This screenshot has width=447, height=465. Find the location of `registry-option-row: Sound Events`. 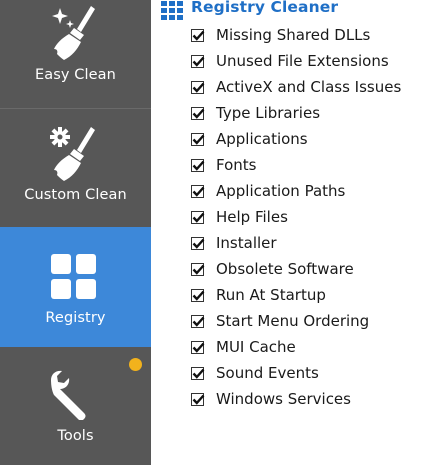

registry-option-row: Sound Events is located at coordinates (255, 373).